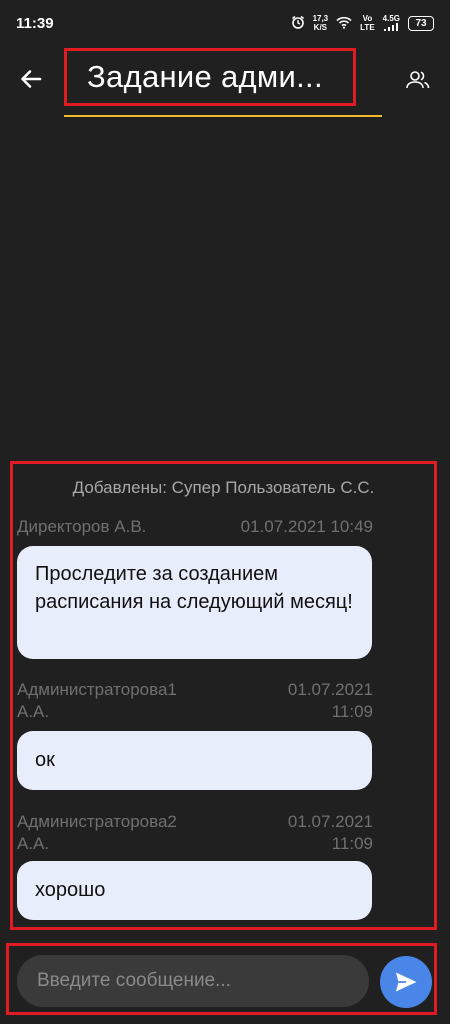  I want to click on volte-indicator: Vo LTE, so click(367, 23).